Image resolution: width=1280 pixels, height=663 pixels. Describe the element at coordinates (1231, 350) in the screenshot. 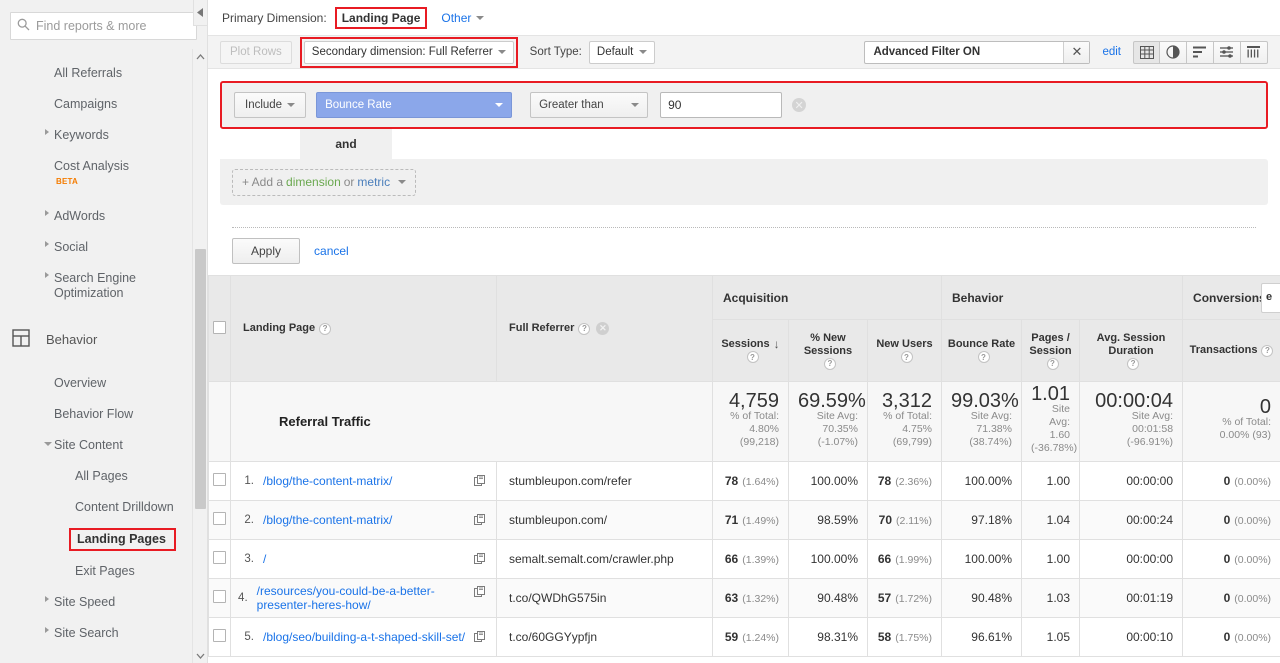

I see `header-transactions: Transactions?` at that location.